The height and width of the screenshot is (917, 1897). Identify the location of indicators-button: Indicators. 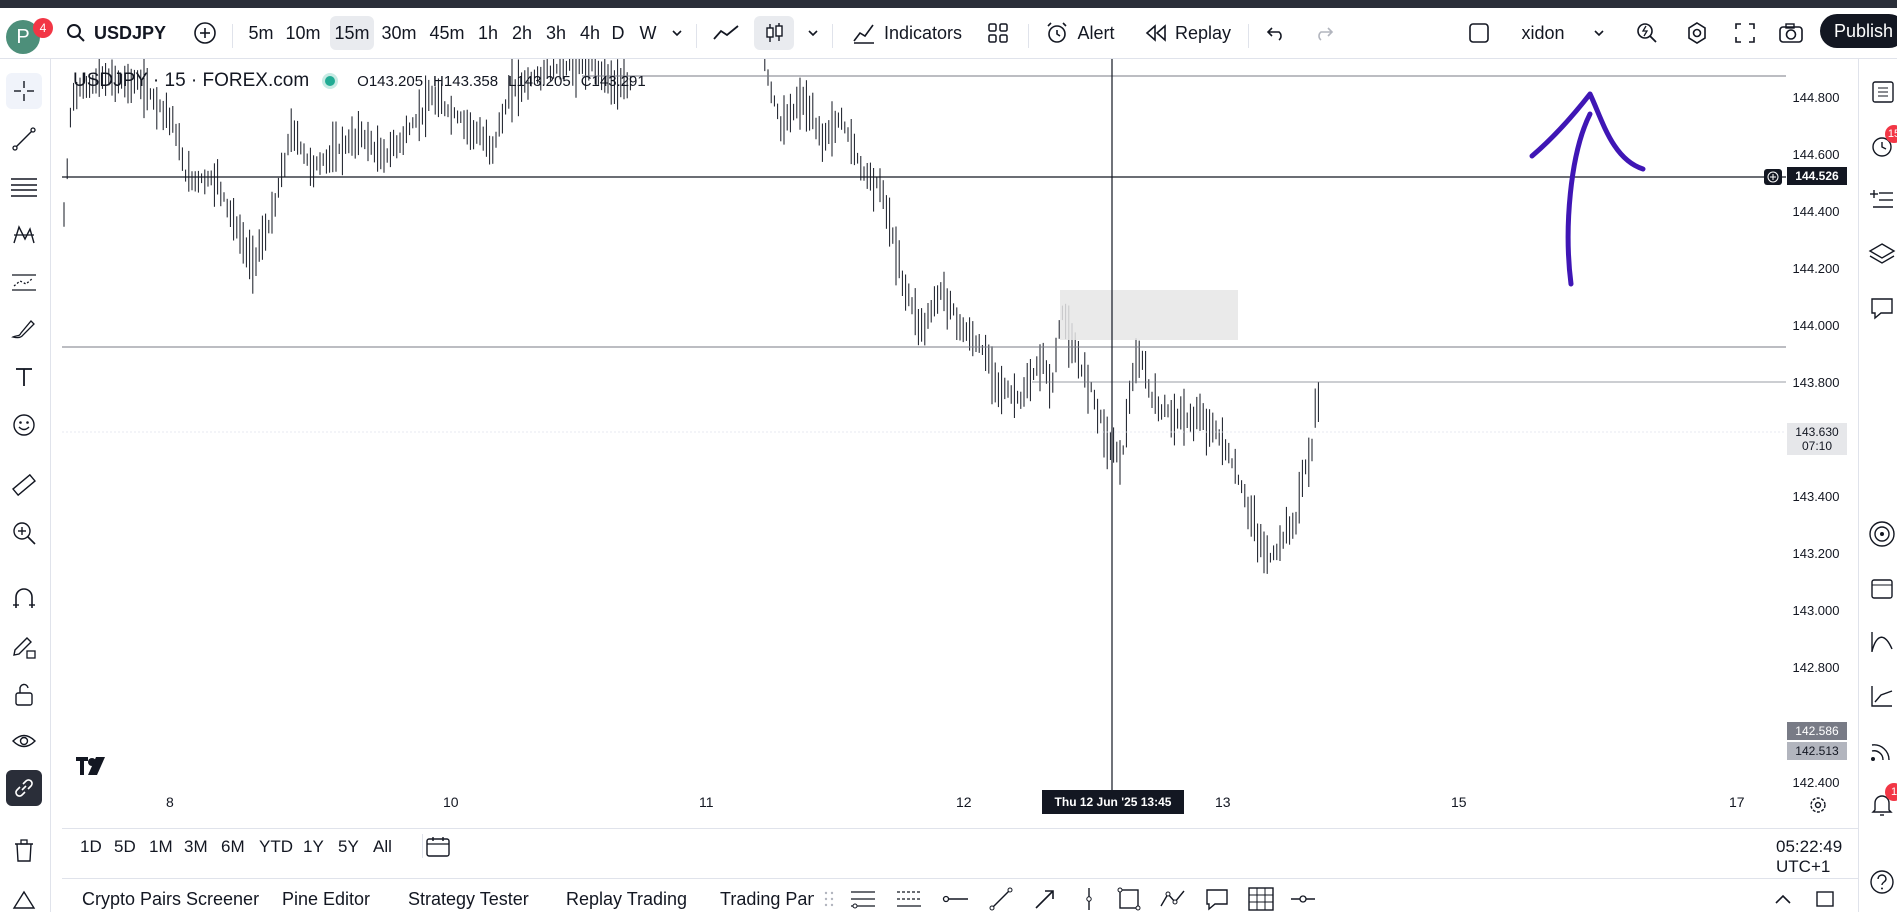
(907, 33).